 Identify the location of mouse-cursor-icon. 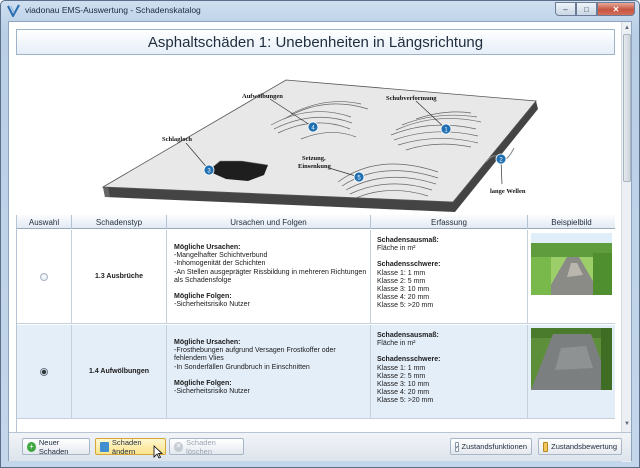
(158, 452).